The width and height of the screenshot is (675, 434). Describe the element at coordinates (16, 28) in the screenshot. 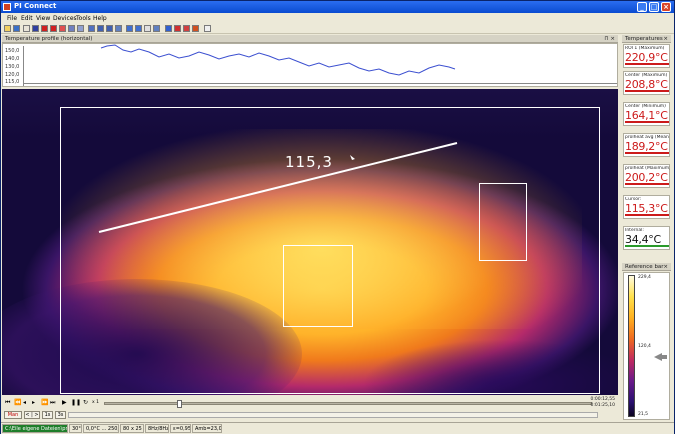

I see `save-icon` at that location.